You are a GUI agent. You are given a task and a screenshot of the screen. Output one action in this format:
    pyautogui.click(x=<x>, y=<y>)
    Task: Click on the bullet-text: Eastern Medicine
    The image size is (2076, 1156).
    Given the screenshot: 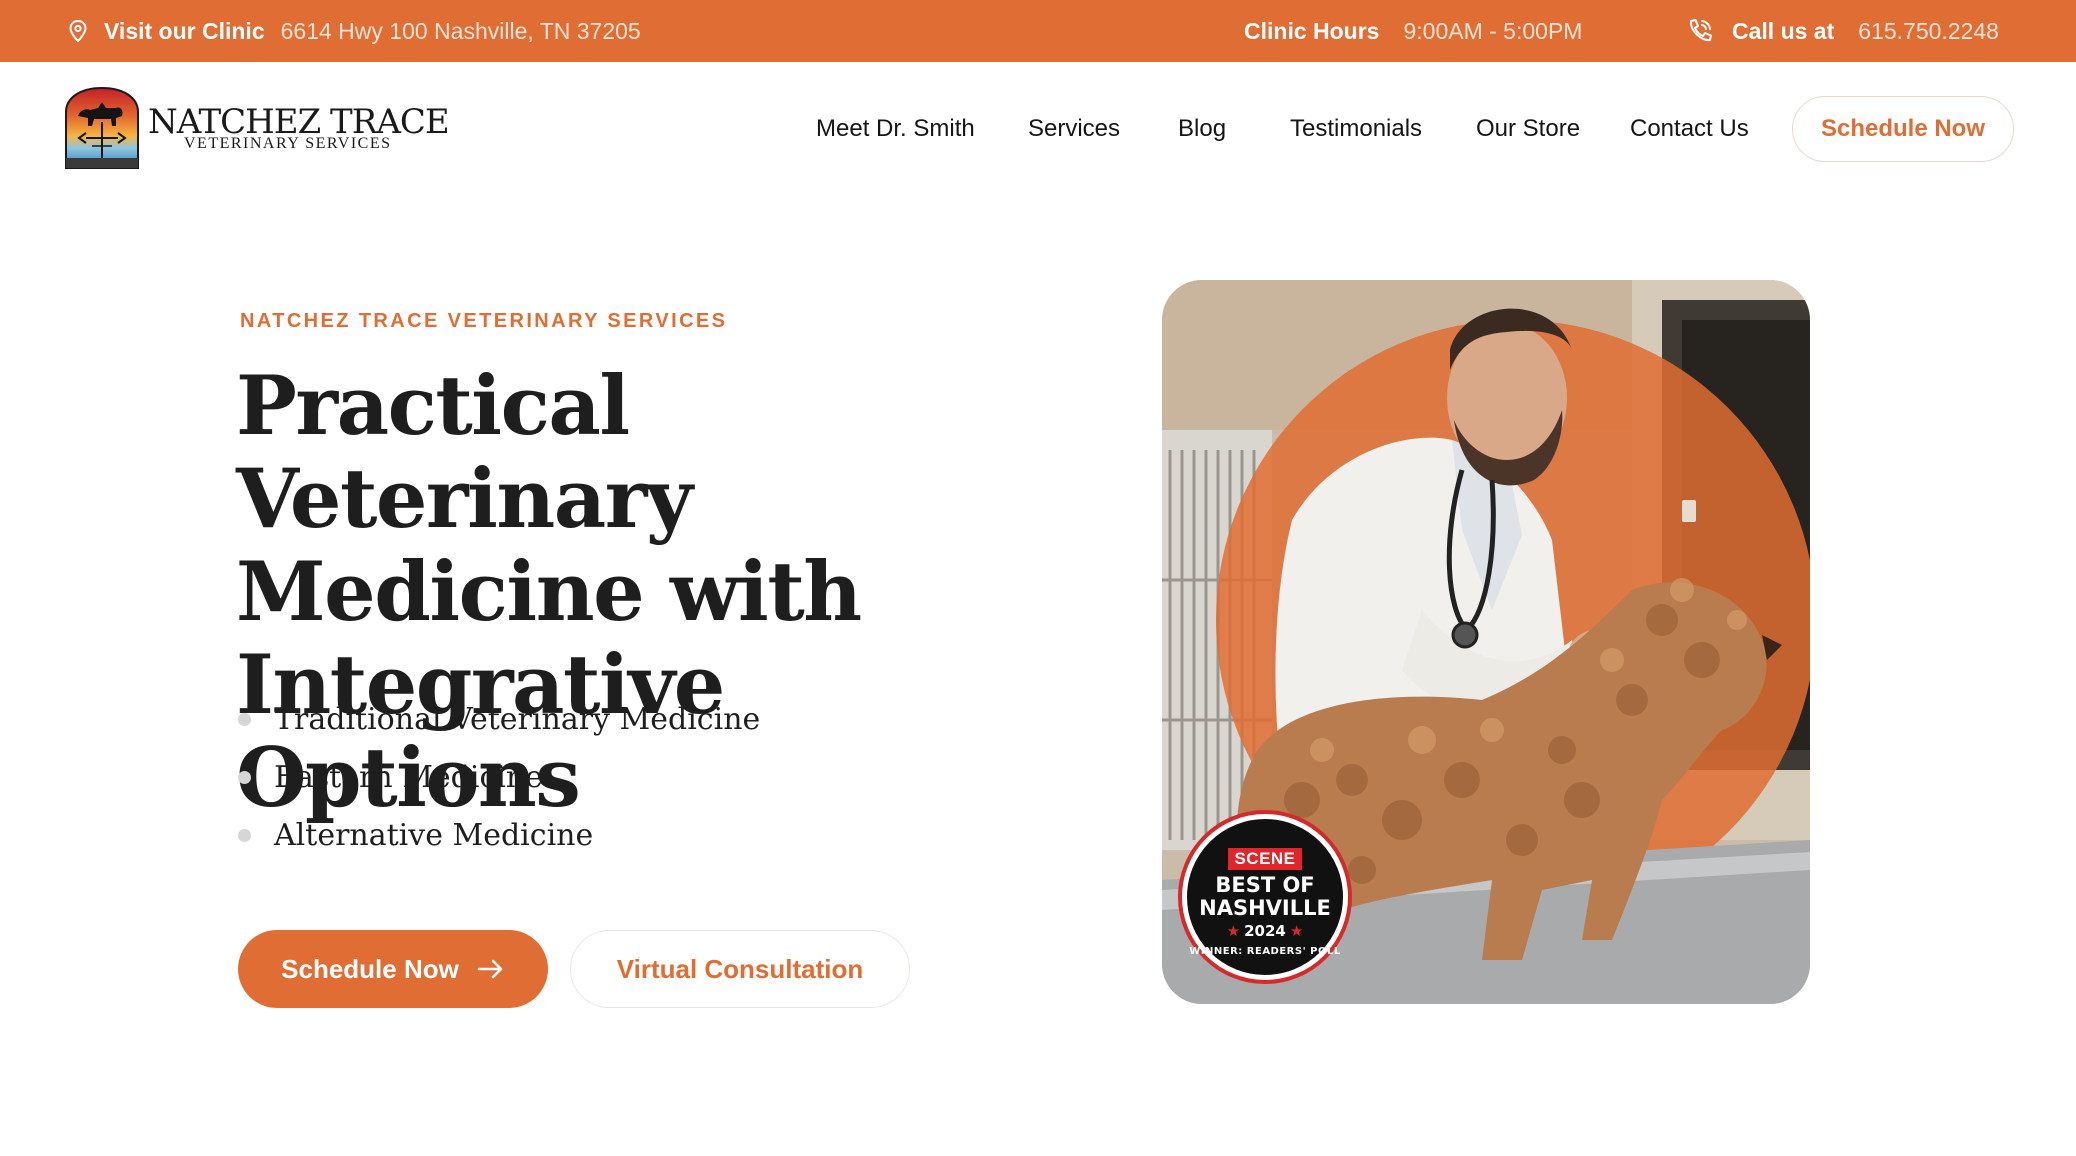 What is the action you would take?
    pyautogui.click(x=408, y=777)
    